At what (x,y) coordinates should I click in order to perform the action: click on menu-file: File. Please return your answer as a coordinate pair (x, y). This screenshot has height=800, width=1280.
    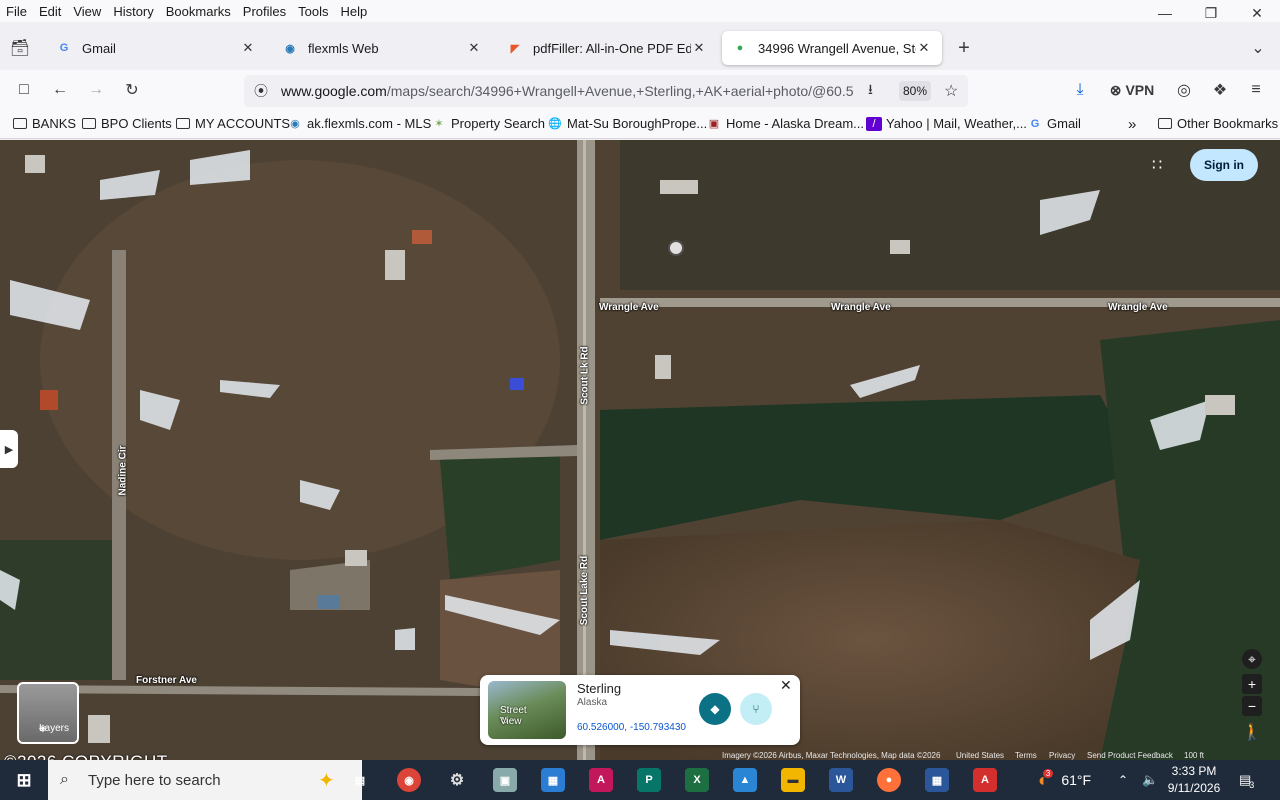
    Looking at the image, I should click on (16, 11).